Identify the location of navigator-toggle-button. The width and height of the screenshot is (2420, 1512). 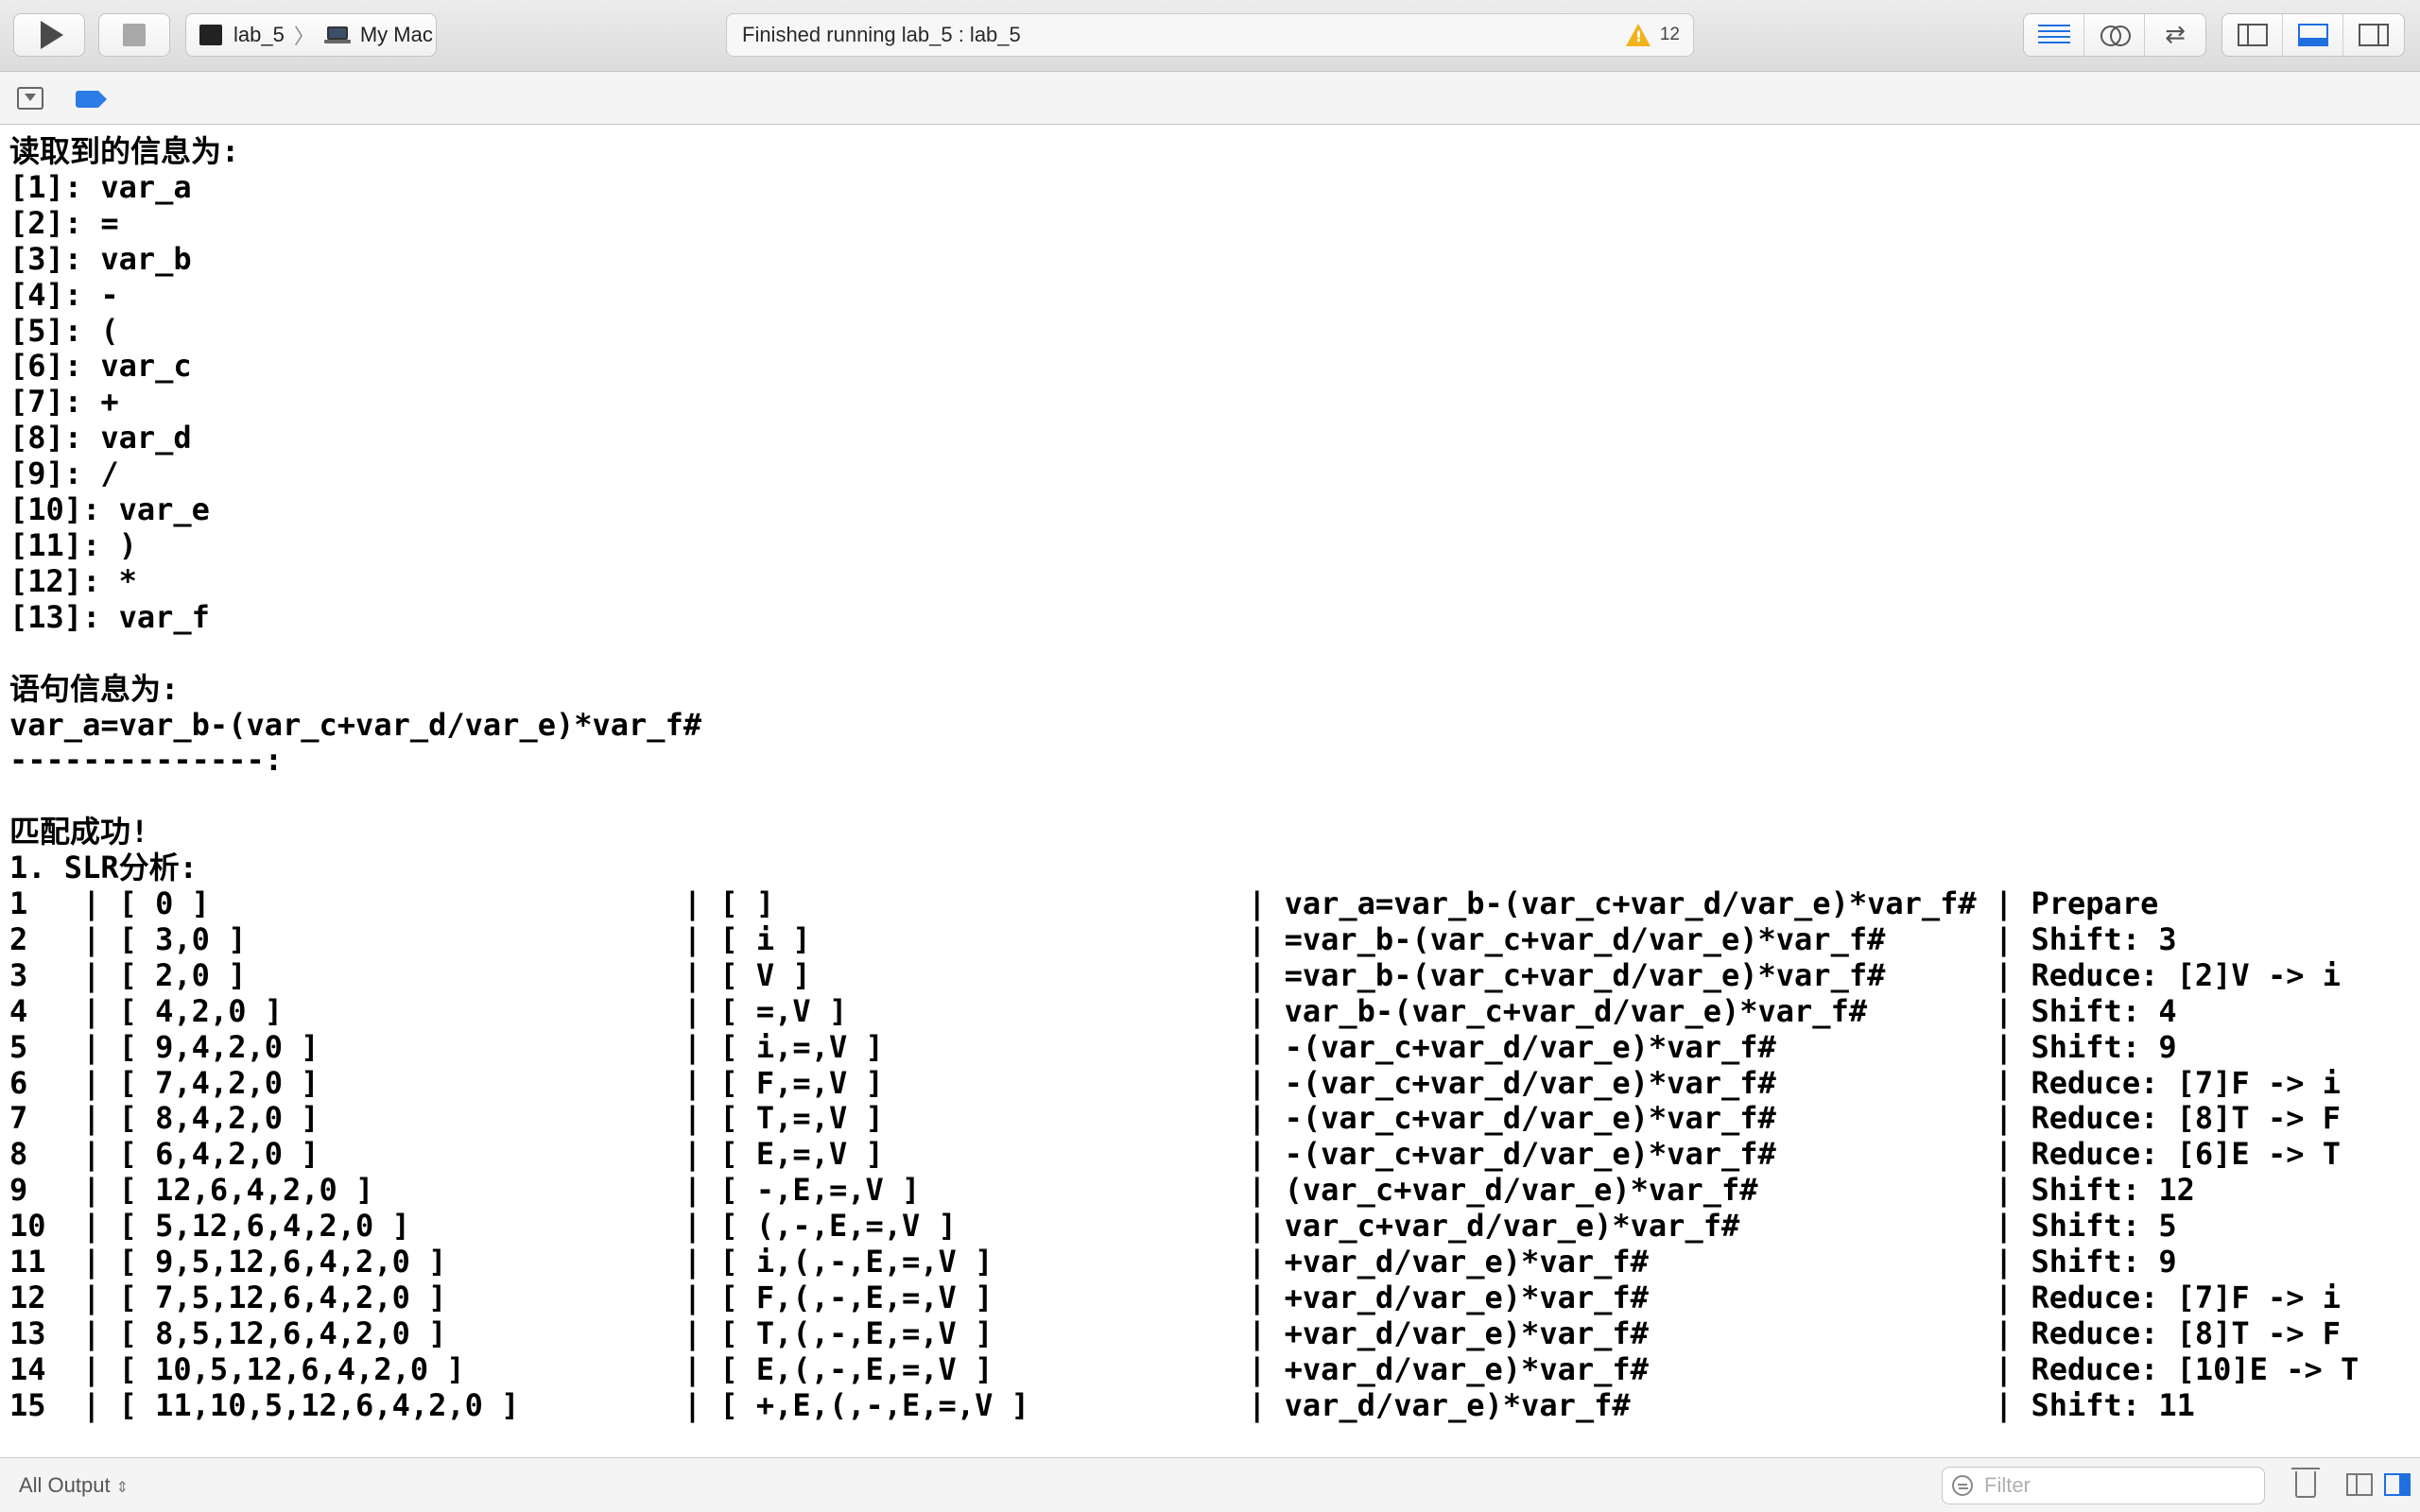
(2252, 35).